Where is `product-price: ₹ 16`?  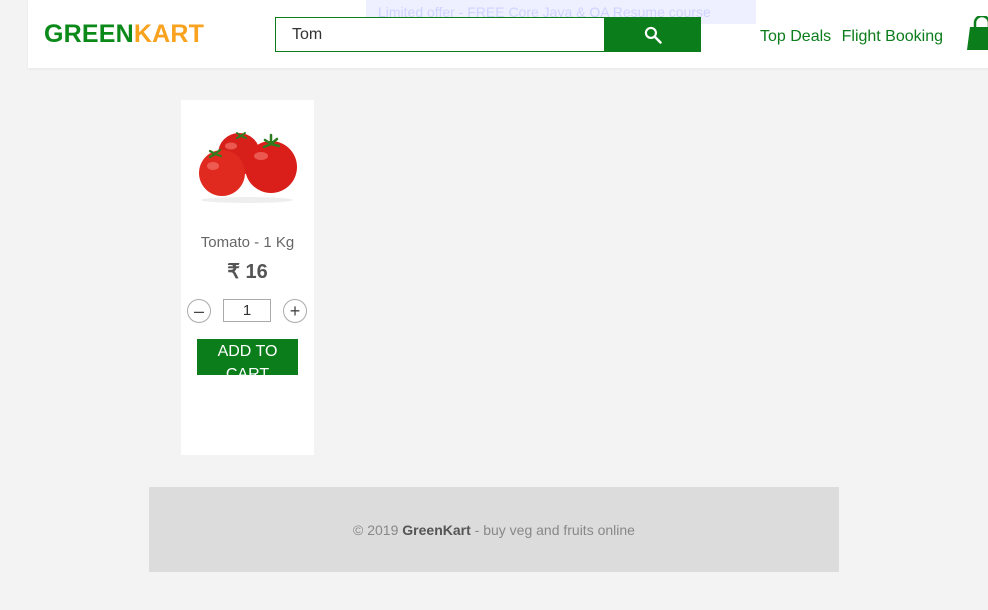
product-price: ₹ 16 is located at coordinates (247, 272).